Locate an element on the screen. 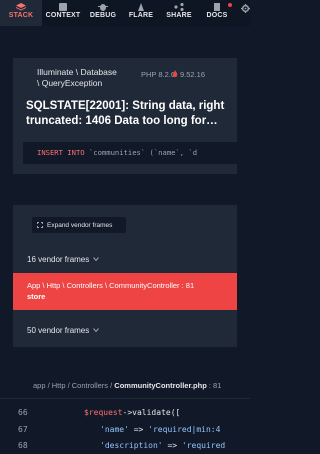 This screenshot has height=454, width=320. vendor-frames-group-1: 16 vendor frames is located at coordinates (125, 259).